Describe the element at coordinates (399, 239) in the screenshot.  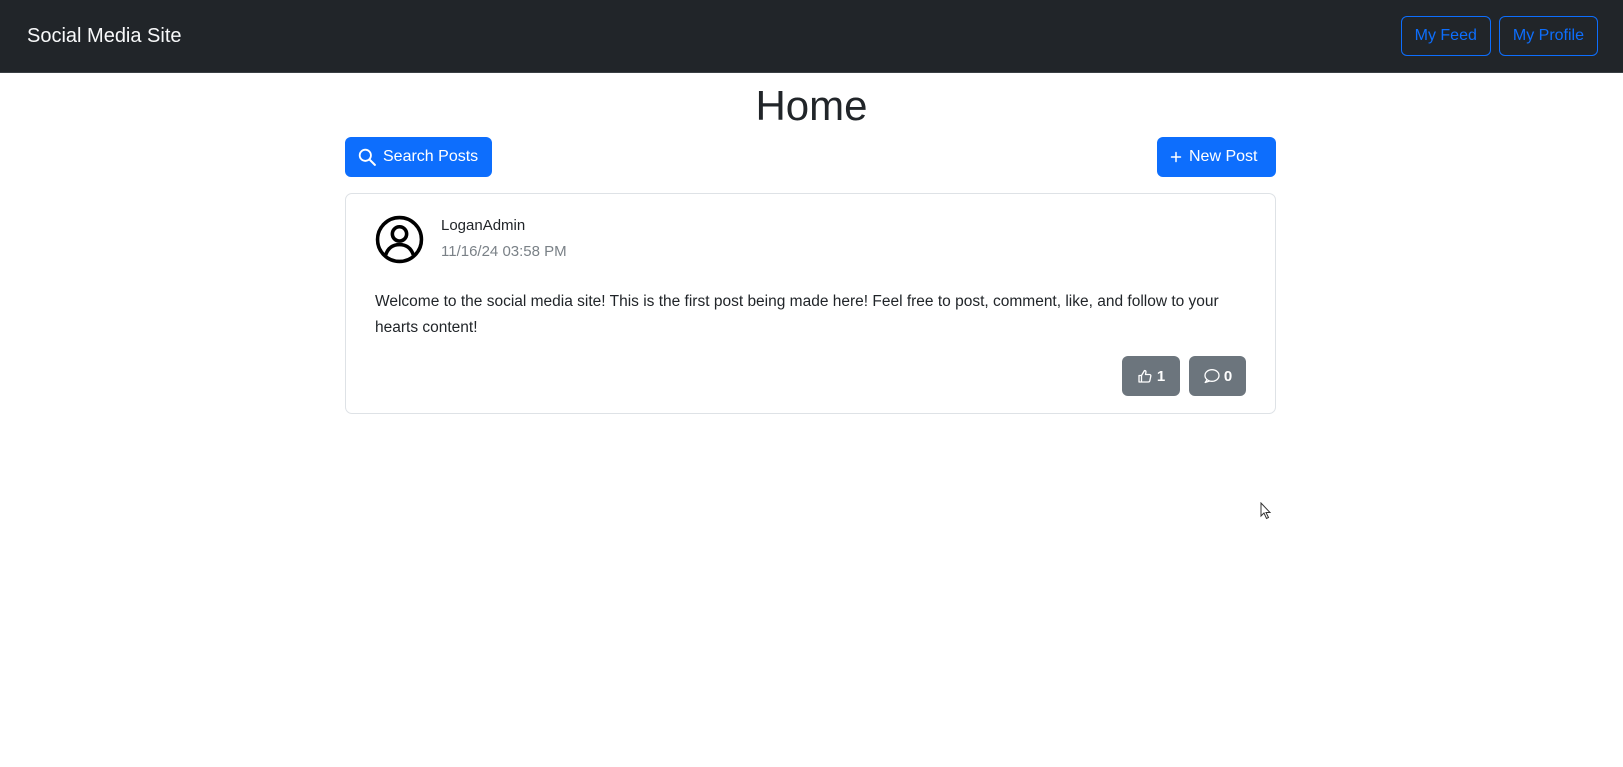
I see `person-circle-icon` at that location.